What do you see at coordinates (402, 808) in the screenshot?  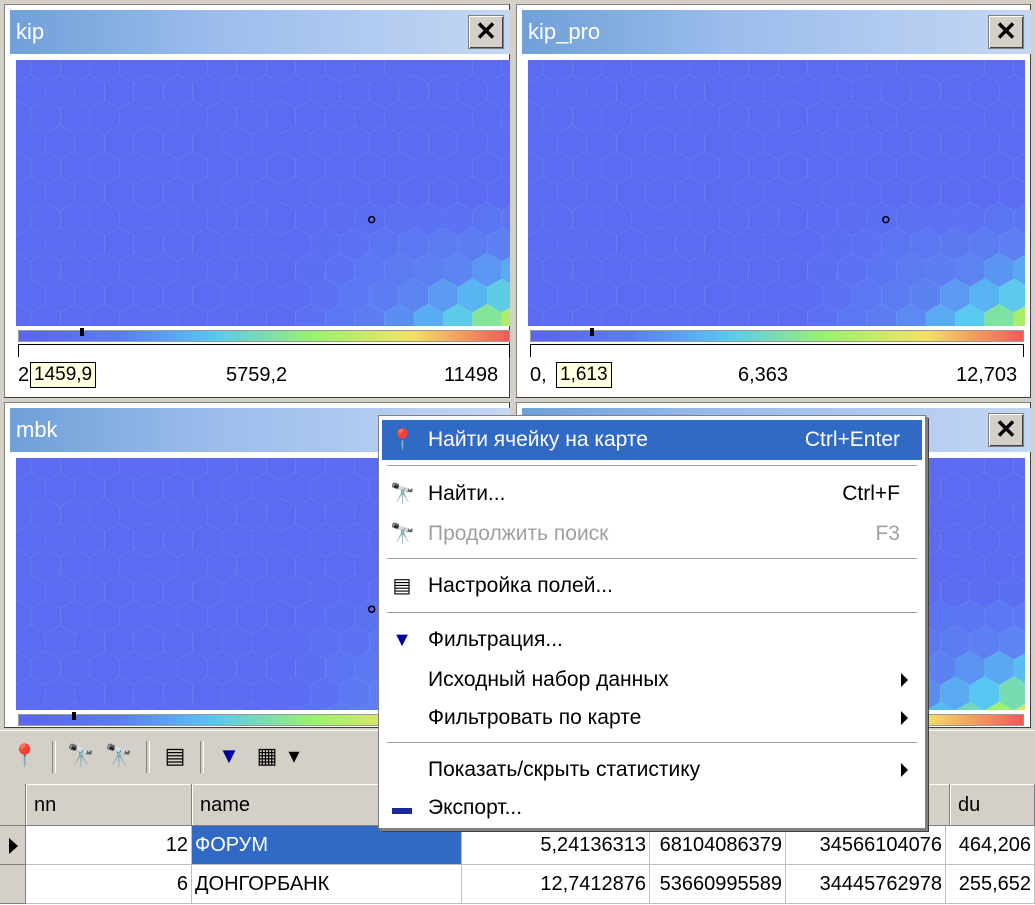 I see `export-icon: ▬` at bounding box center [402, 808].